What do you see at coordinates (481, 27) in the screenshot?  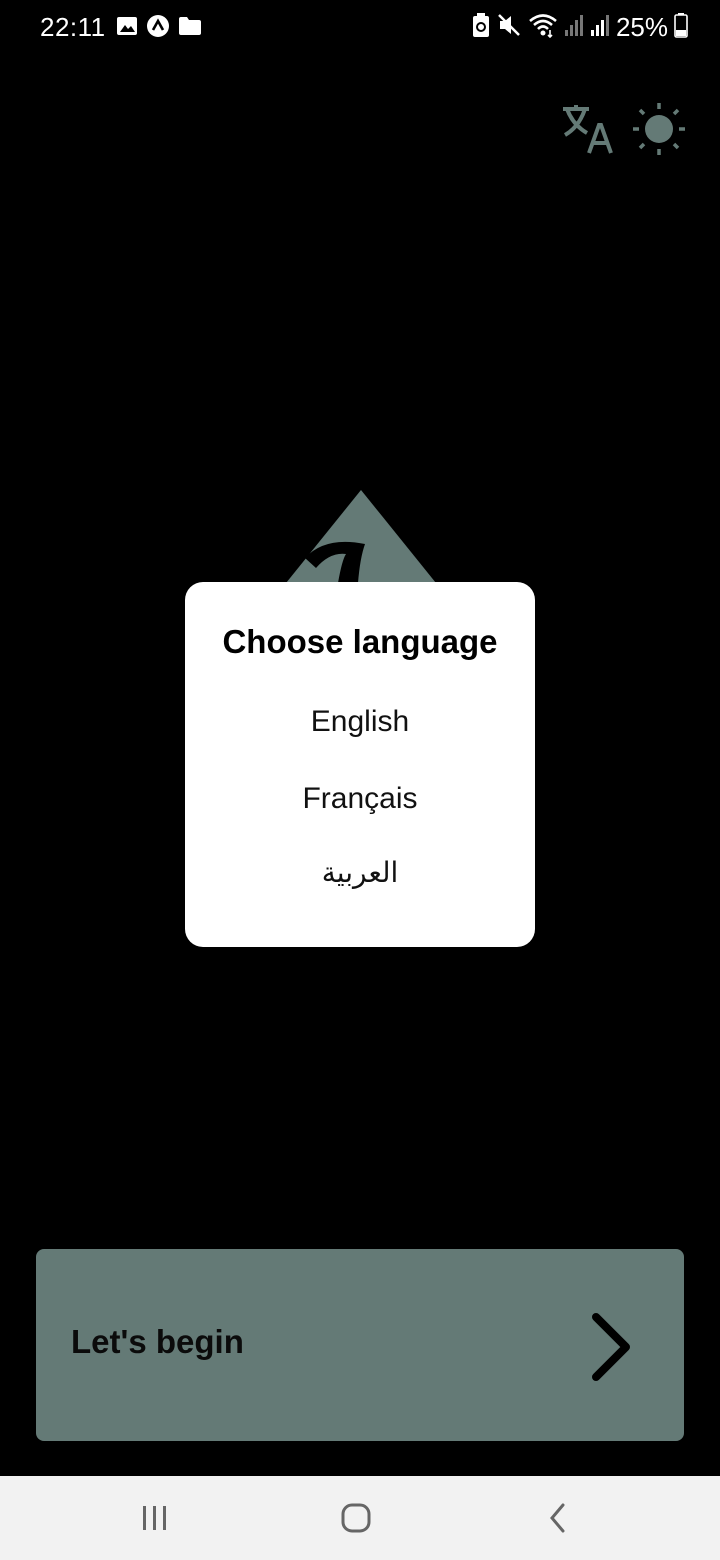 I see `battery-saver-icon` at bounding box center [481, 27].